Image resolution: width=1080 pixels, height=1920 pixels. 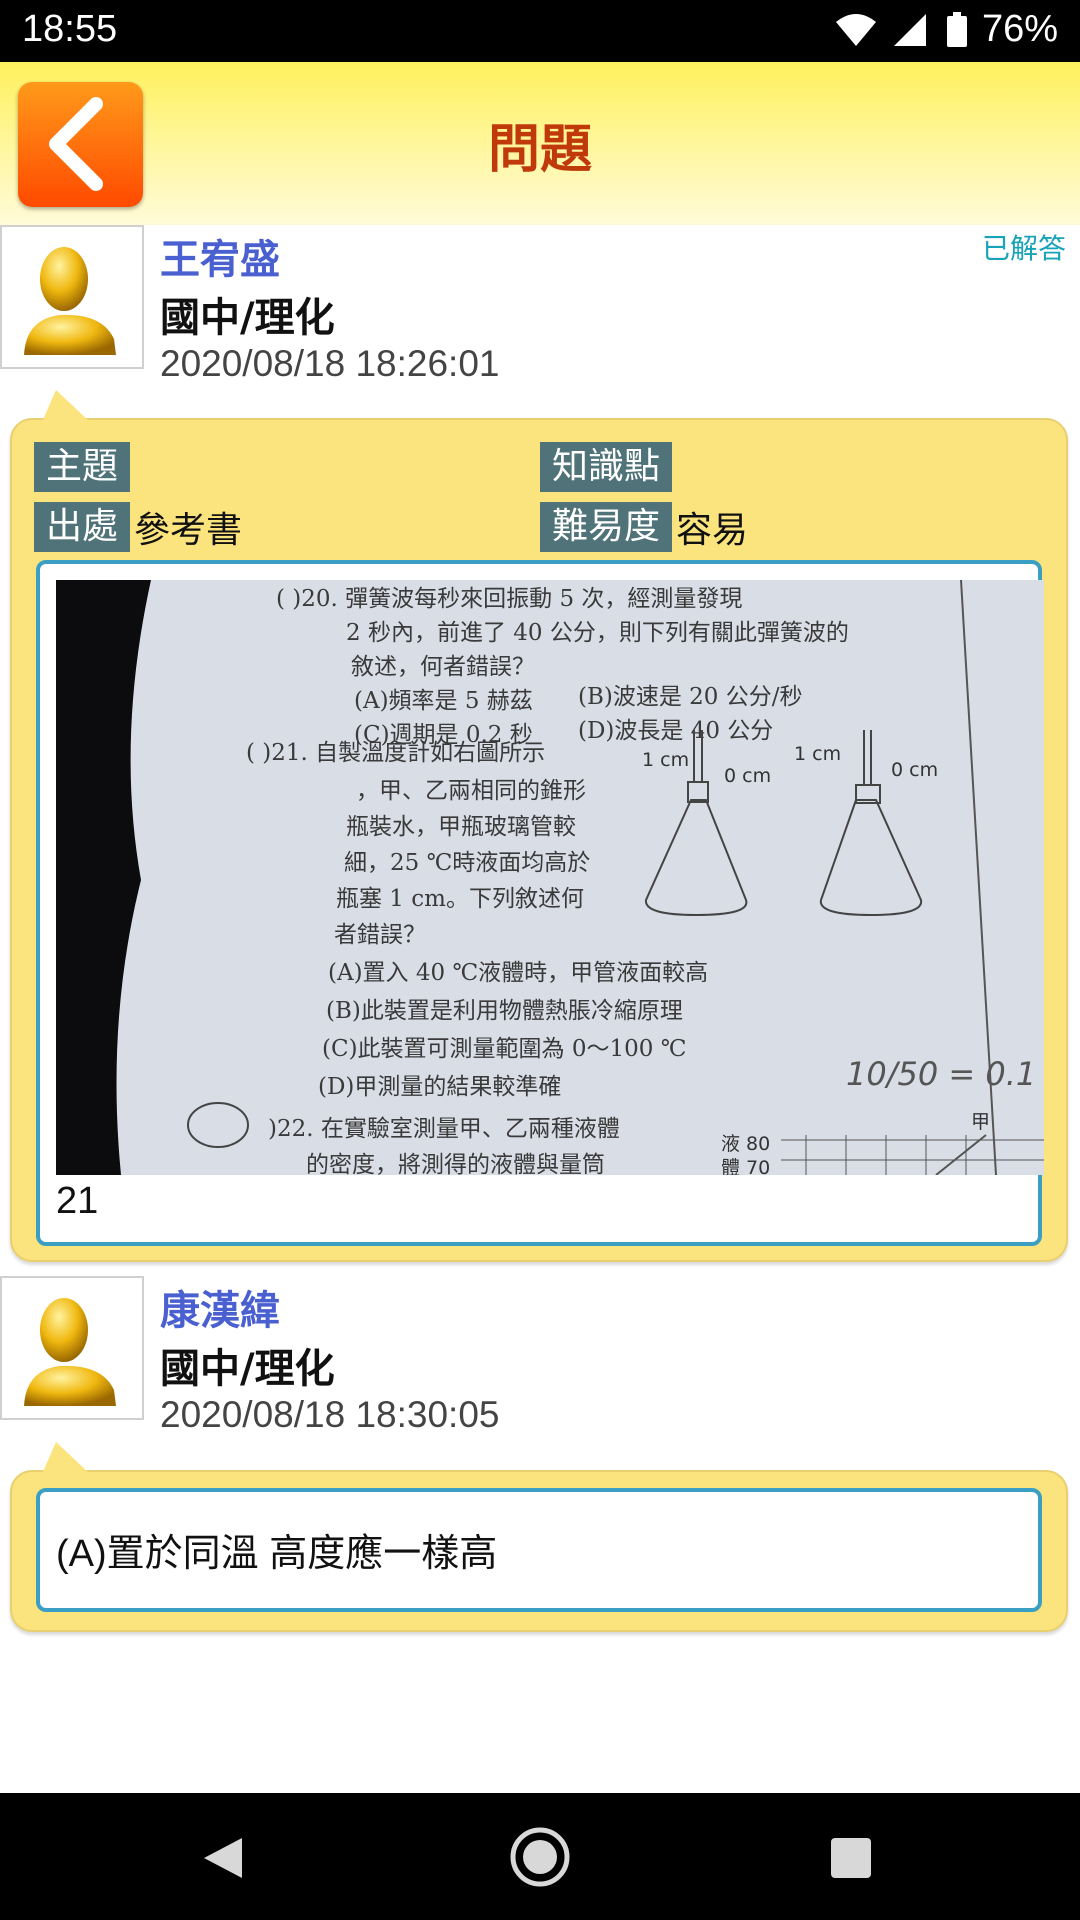 What do you see at coordinates (540, 1355) in the screenshot?
I see `answer-header: 康漢緯 國中/理化 2020/08/18 18:30:05` at bounding box center [540, 1355].